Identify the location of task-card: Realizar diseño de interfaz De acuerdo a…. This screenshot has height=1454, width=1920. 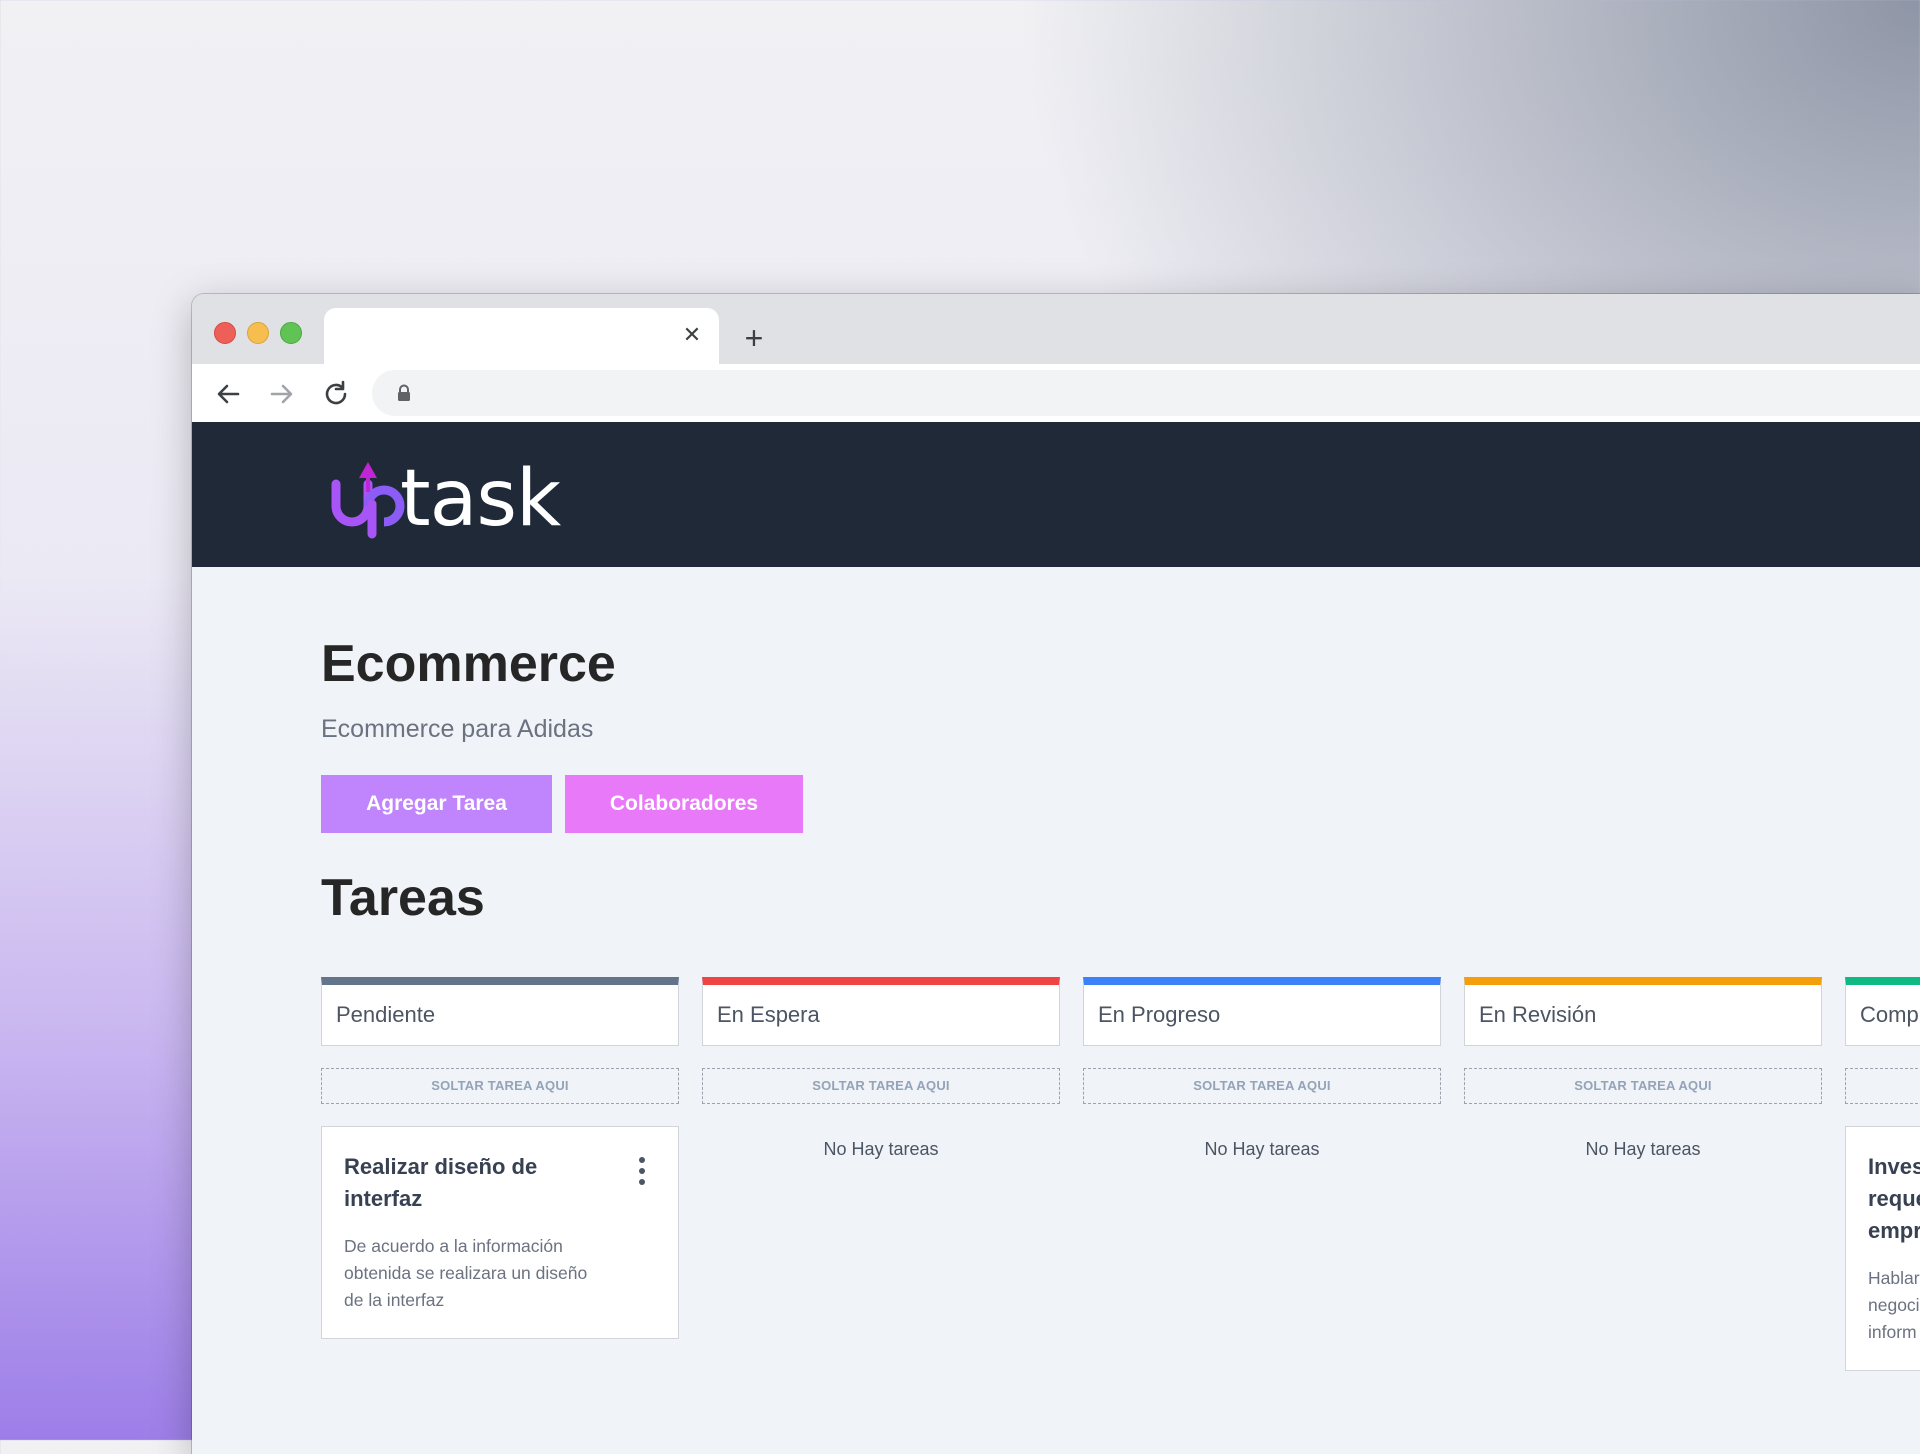
(500, 1232).